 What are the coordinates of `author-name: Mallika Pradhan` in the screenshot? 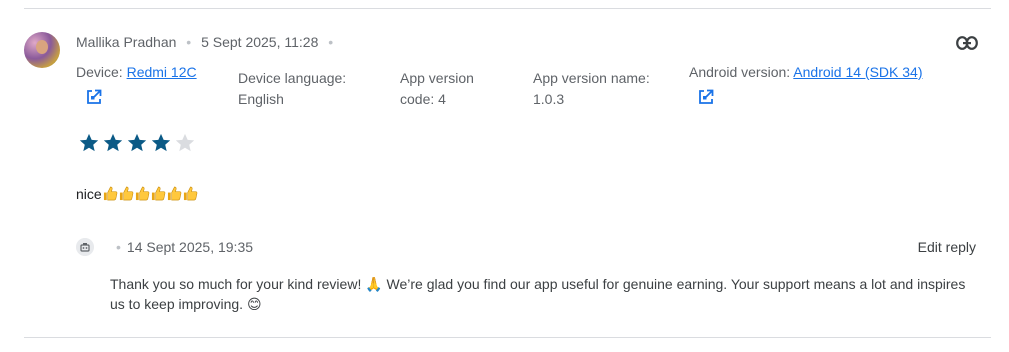 It's located at (126, 42).